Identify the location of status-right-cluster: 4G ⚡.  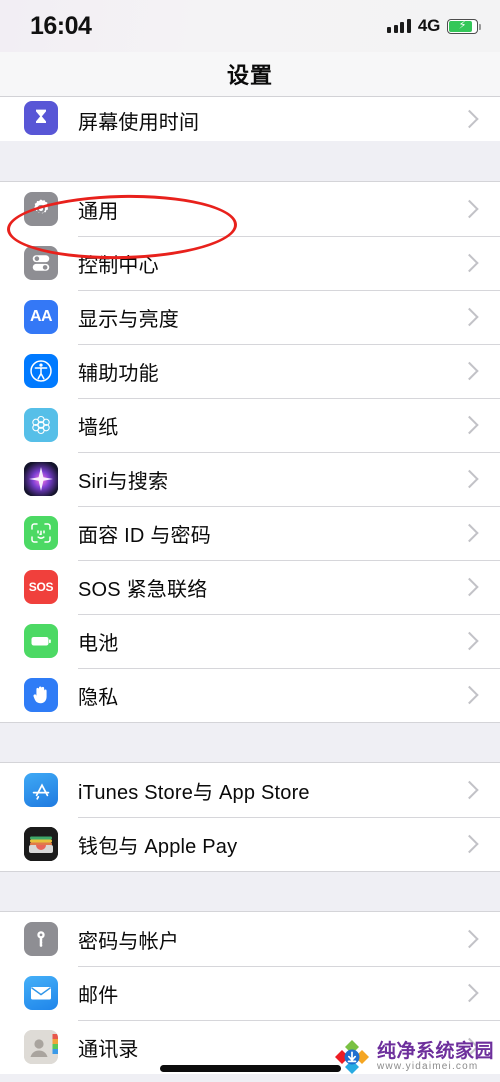
(434, 26).